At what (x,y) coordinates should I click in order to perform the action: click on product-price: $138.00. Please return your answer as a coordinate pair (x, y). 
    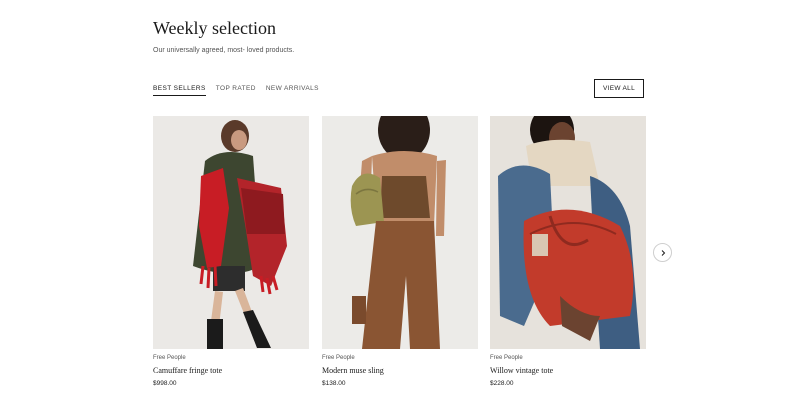
    Looking at the image, I should click on (334, 383).